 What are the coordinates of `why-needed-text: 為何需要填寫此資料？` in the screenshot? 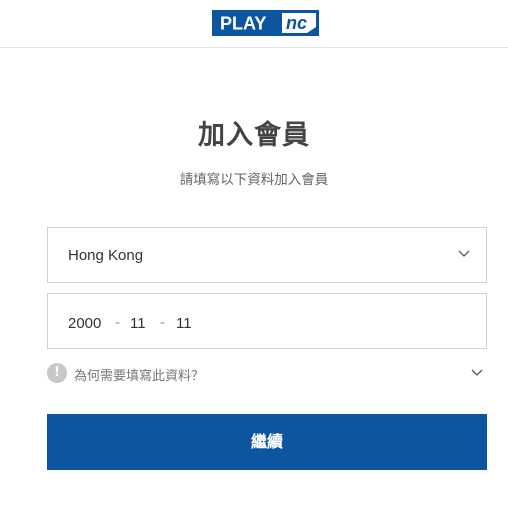 It's located at (139, 376).